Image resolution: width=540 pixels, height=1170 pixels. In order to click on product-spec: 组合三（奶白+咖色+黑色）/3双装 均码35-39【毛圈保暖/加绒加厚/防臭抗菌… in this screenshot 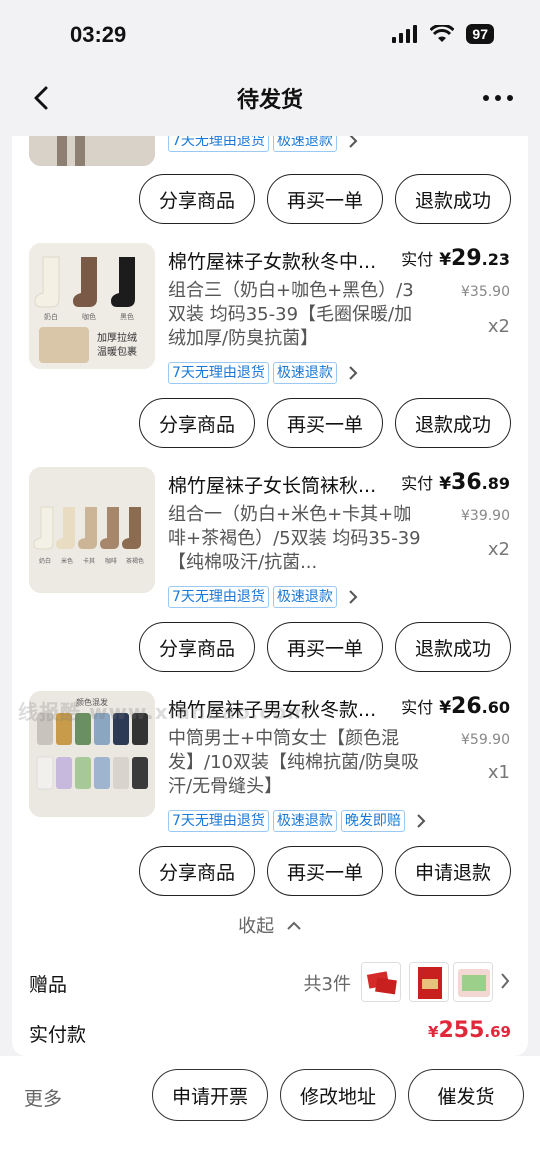, I will do `click(291, 314)`.